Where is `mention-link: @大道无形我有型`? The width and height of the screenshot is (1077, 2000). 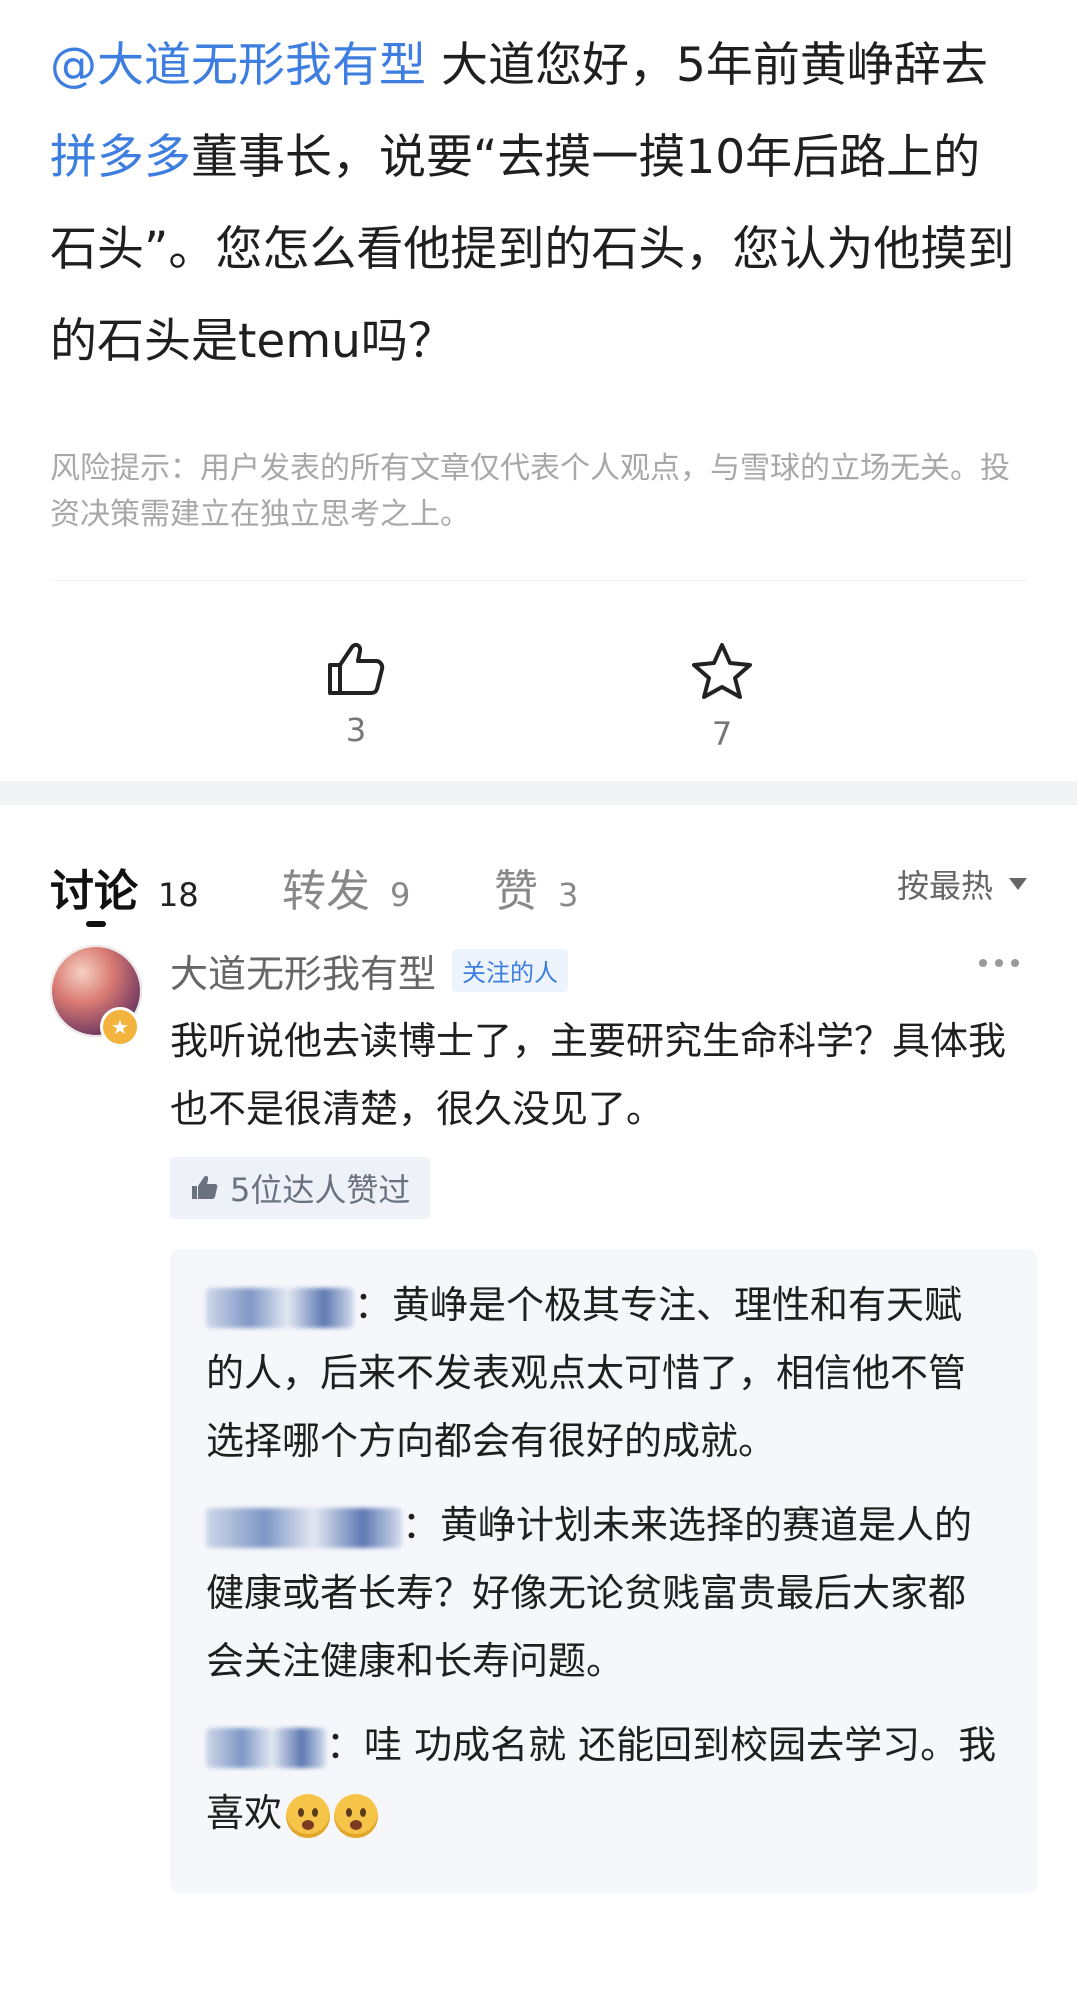 mention-link: @大道无形我有型 is located at coordinates (238, 65).